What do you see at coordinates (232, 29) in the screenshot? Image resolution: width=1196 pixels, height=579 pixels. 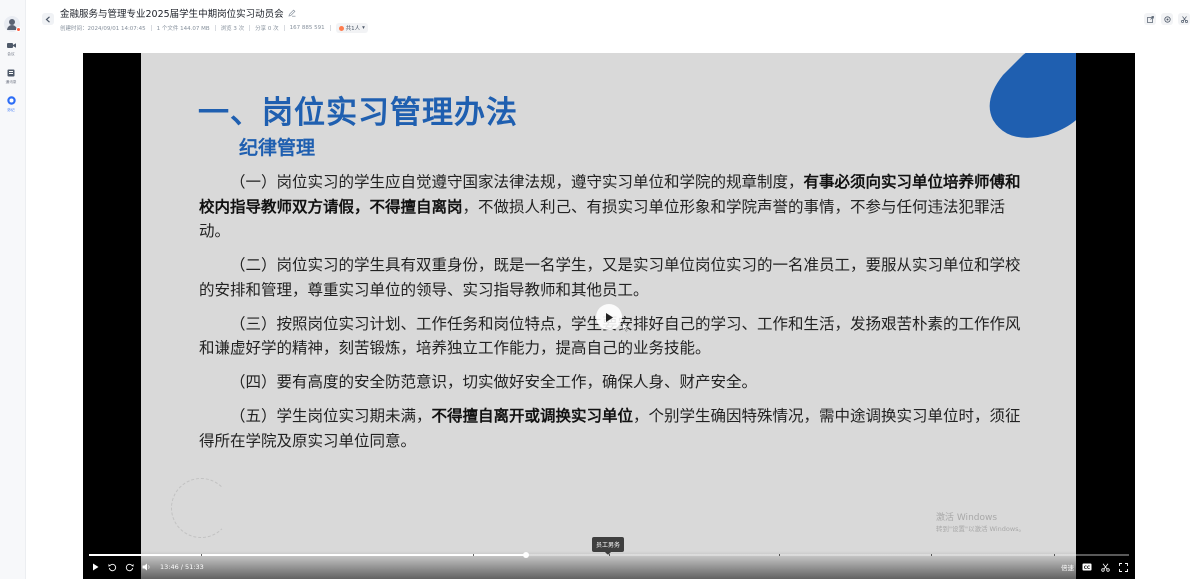 I see `view-count: 浏览 3 次` at bounding box center [232, 29].